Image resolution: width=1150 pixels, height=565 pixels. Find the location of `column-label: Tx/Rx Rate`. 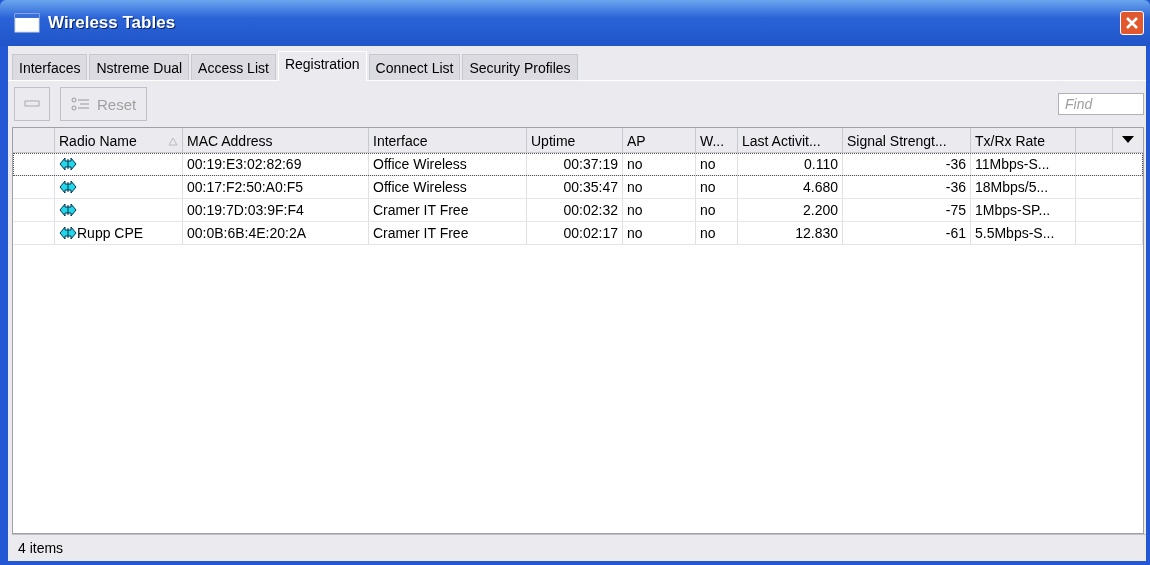

column-label: Tx/Rx Rate is located at coordinates (1010, 141).